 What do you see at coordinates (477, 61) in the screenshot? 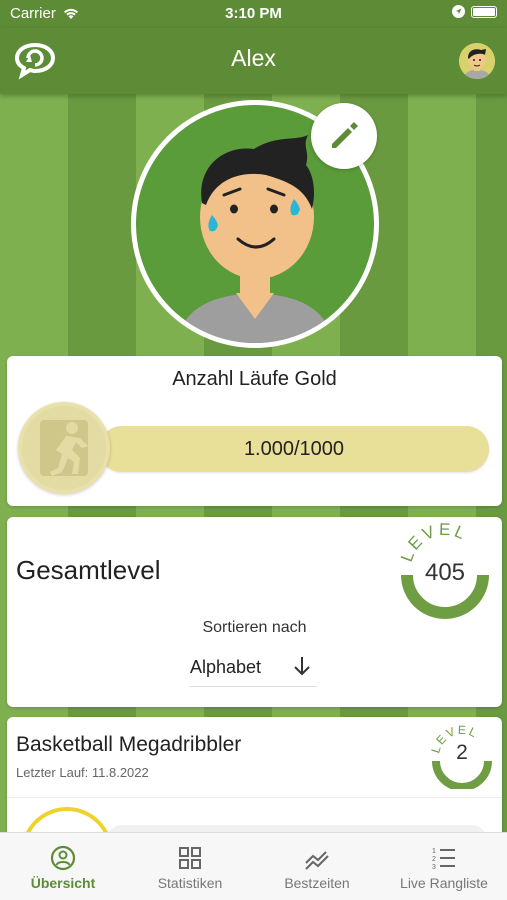
I see `user-avatar-icon` at bounding box center [477, 61].